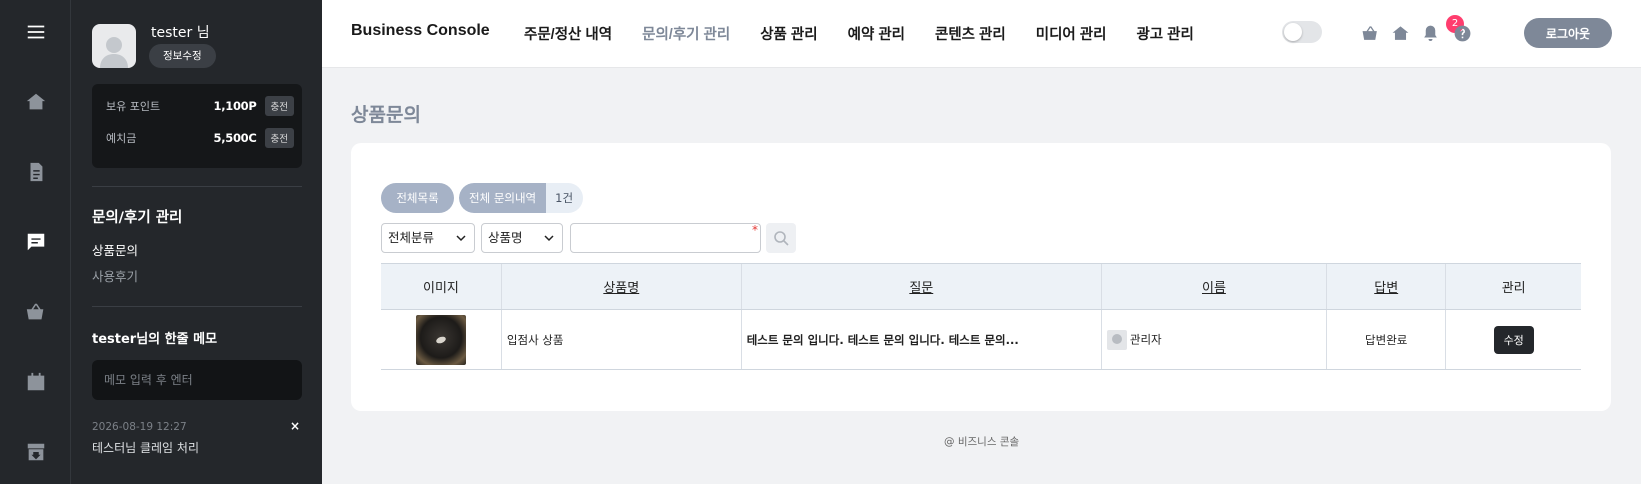 The image size is (1641, 484). What do you see at coordinates (200, 106) in the screenshot?
I see `points-row: 보유 포인트 1,100P 충전` at bounding box center [200, 106].